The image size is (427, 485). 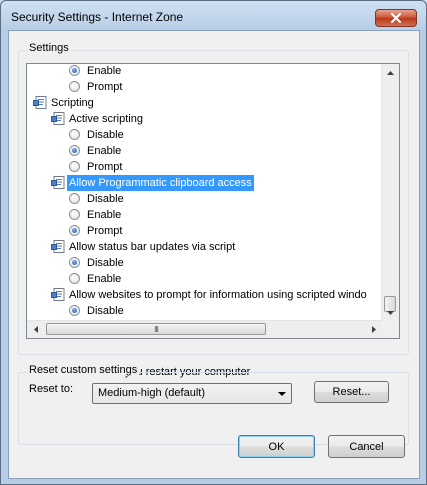 I want to click on tree-item-label: Allow status bar updates via script, so click(x=152, y=247).